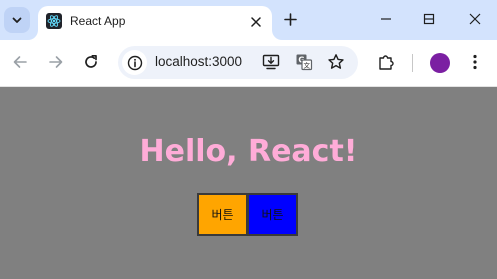 The height and width of the screenshot is (279, 497). Describe the element at coordinates (54, 21) in the screenshot. I see `react-logo-icon` at that location.